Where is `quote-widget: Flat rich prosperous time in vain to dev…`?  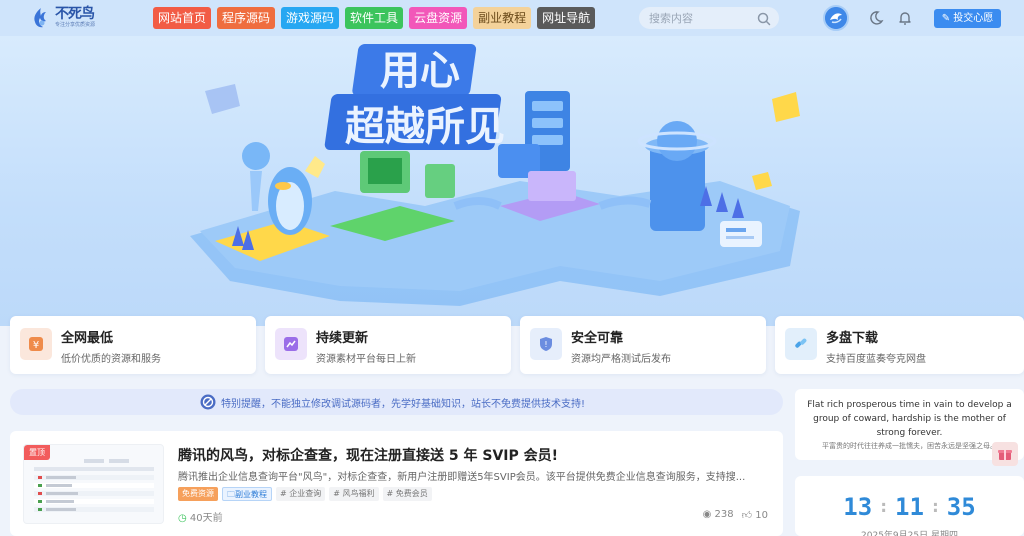 quote-widget: Flat rich prosperous time in vain to dev… is located at coordinates (909, 424).